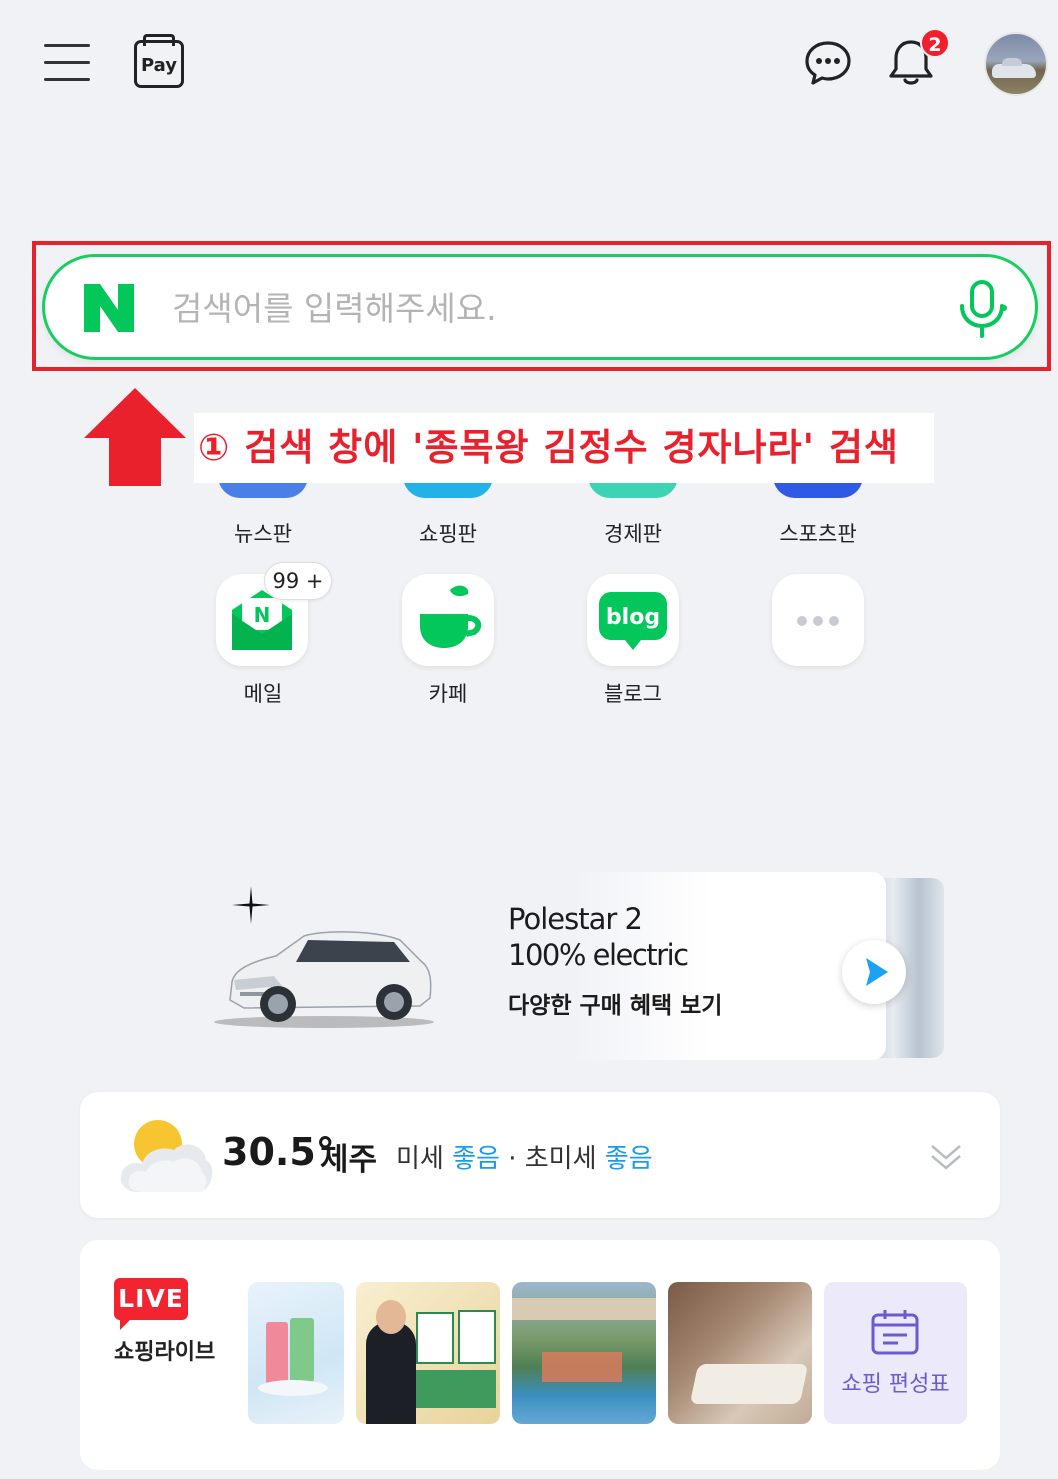 This screenshot has height=1479, width=1058. I want to click on app-label-shopping: 쇼핑판, so click(448, 533).